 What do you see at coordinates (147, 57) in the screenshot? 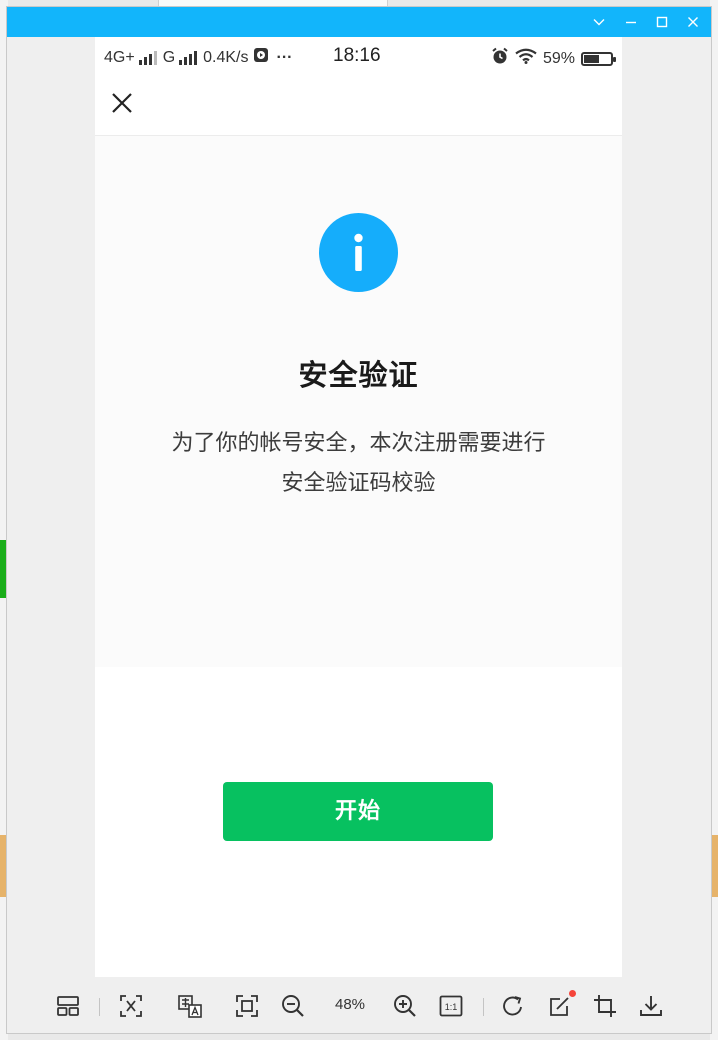
I see `signal-icon` at bounding box center [147, 57].